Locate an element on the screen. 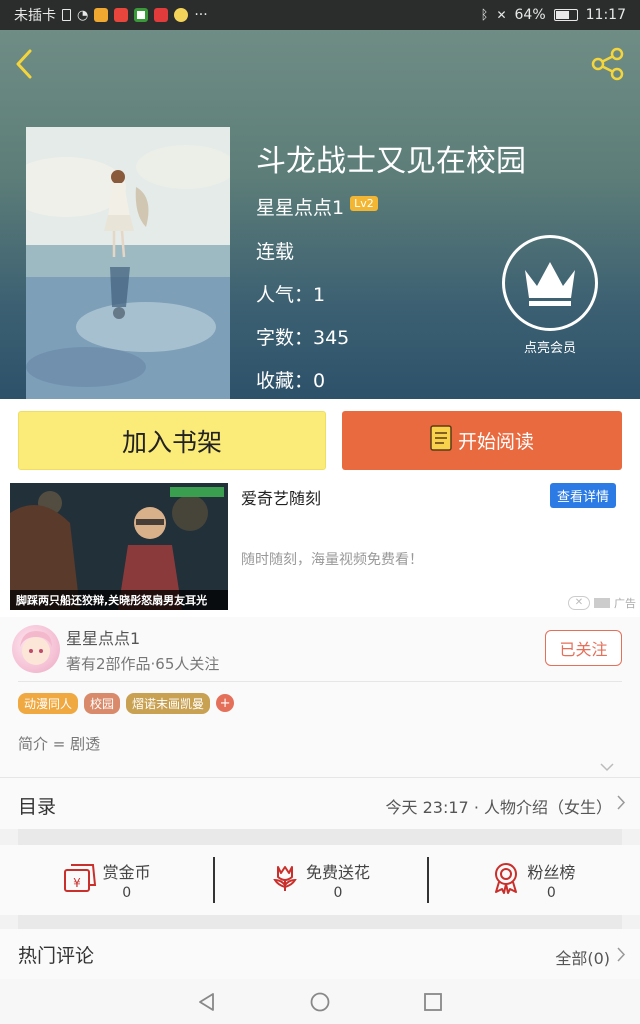  silent-icon: ✕ is located at coordinates (501, 15).